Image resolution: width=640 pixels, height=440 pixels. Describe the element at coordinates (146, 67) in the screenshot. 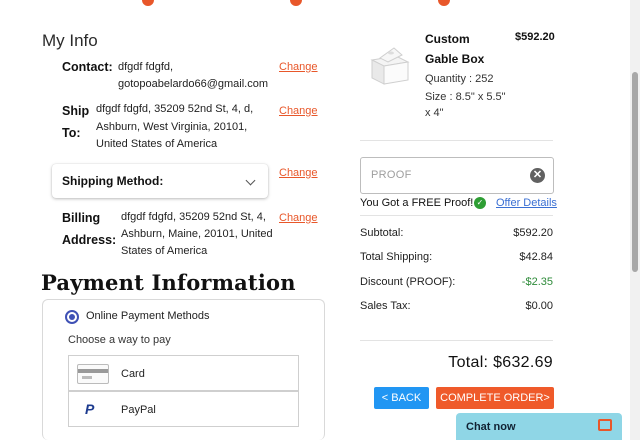

I see `contact-name: dfgdf fdgfd,` at that location.